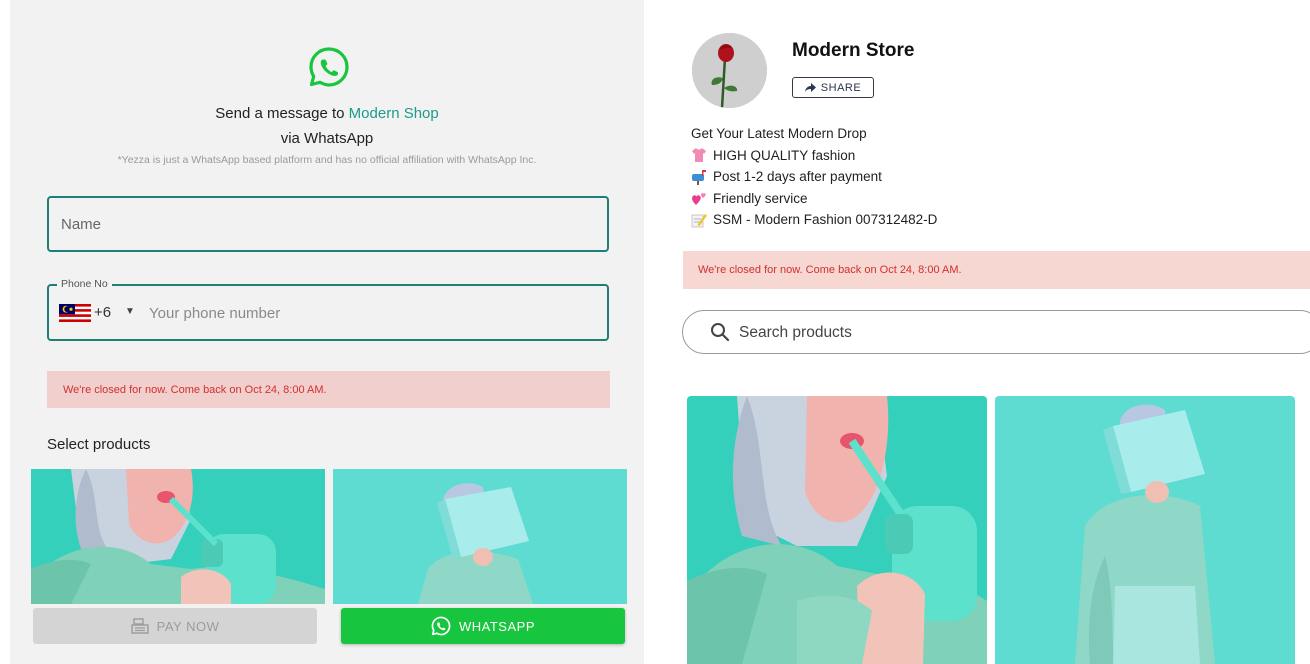 The image size is (1310, 664). I want to click on store-avatar, so click(729, 70).